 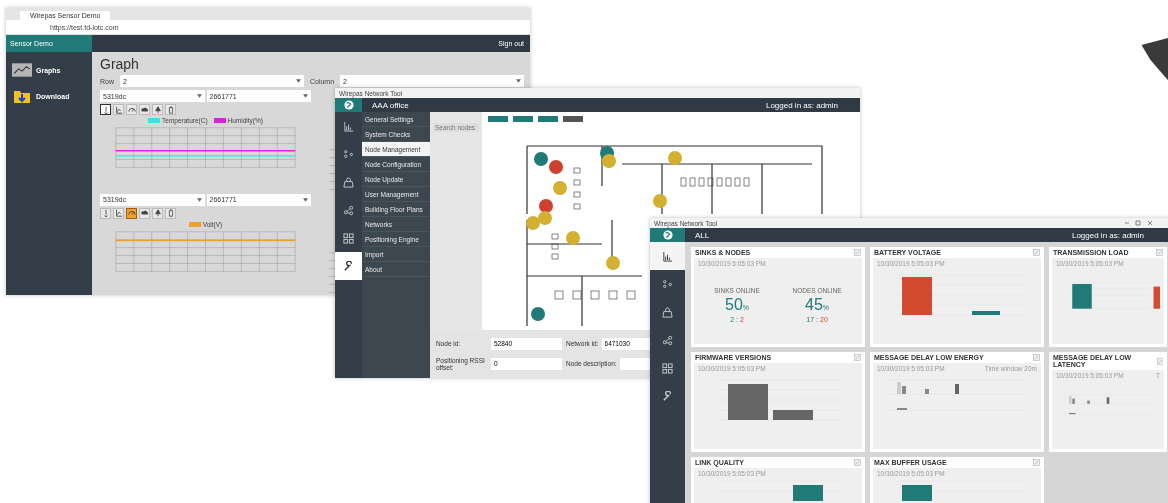 What do you see at coordinates (703, 235) in the screenshot?
I see `location-title: ALL` at bounding box center [703, 235].